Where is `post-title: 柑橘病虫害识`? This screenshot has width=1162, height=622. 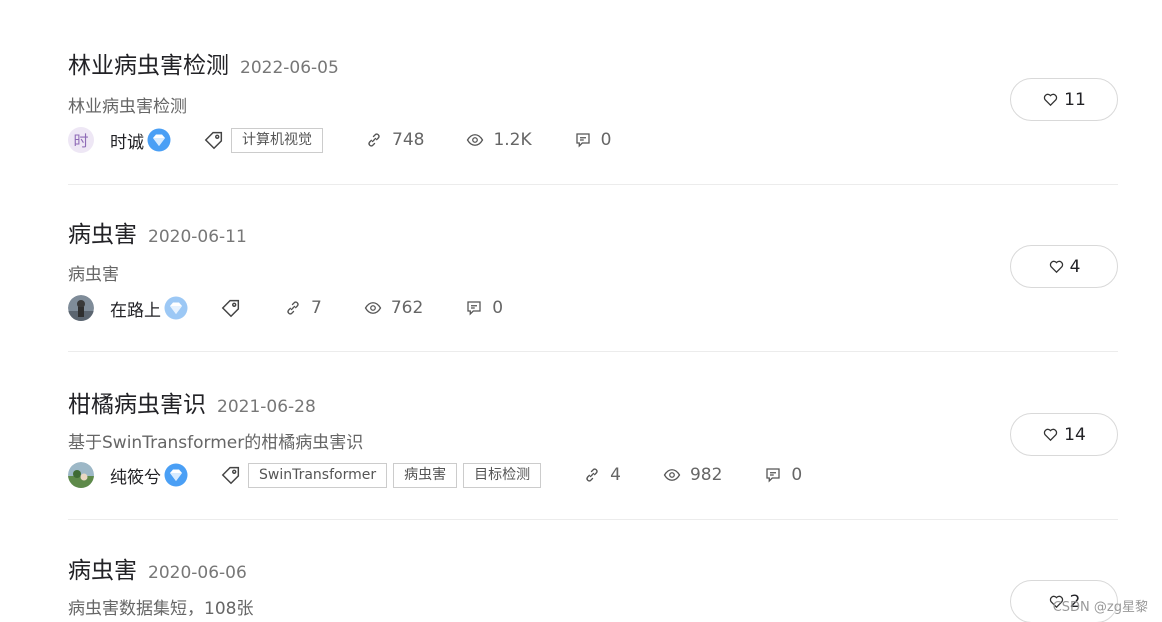
post-title: 柑橘病虫害识 is located at coordinates (137, 402).